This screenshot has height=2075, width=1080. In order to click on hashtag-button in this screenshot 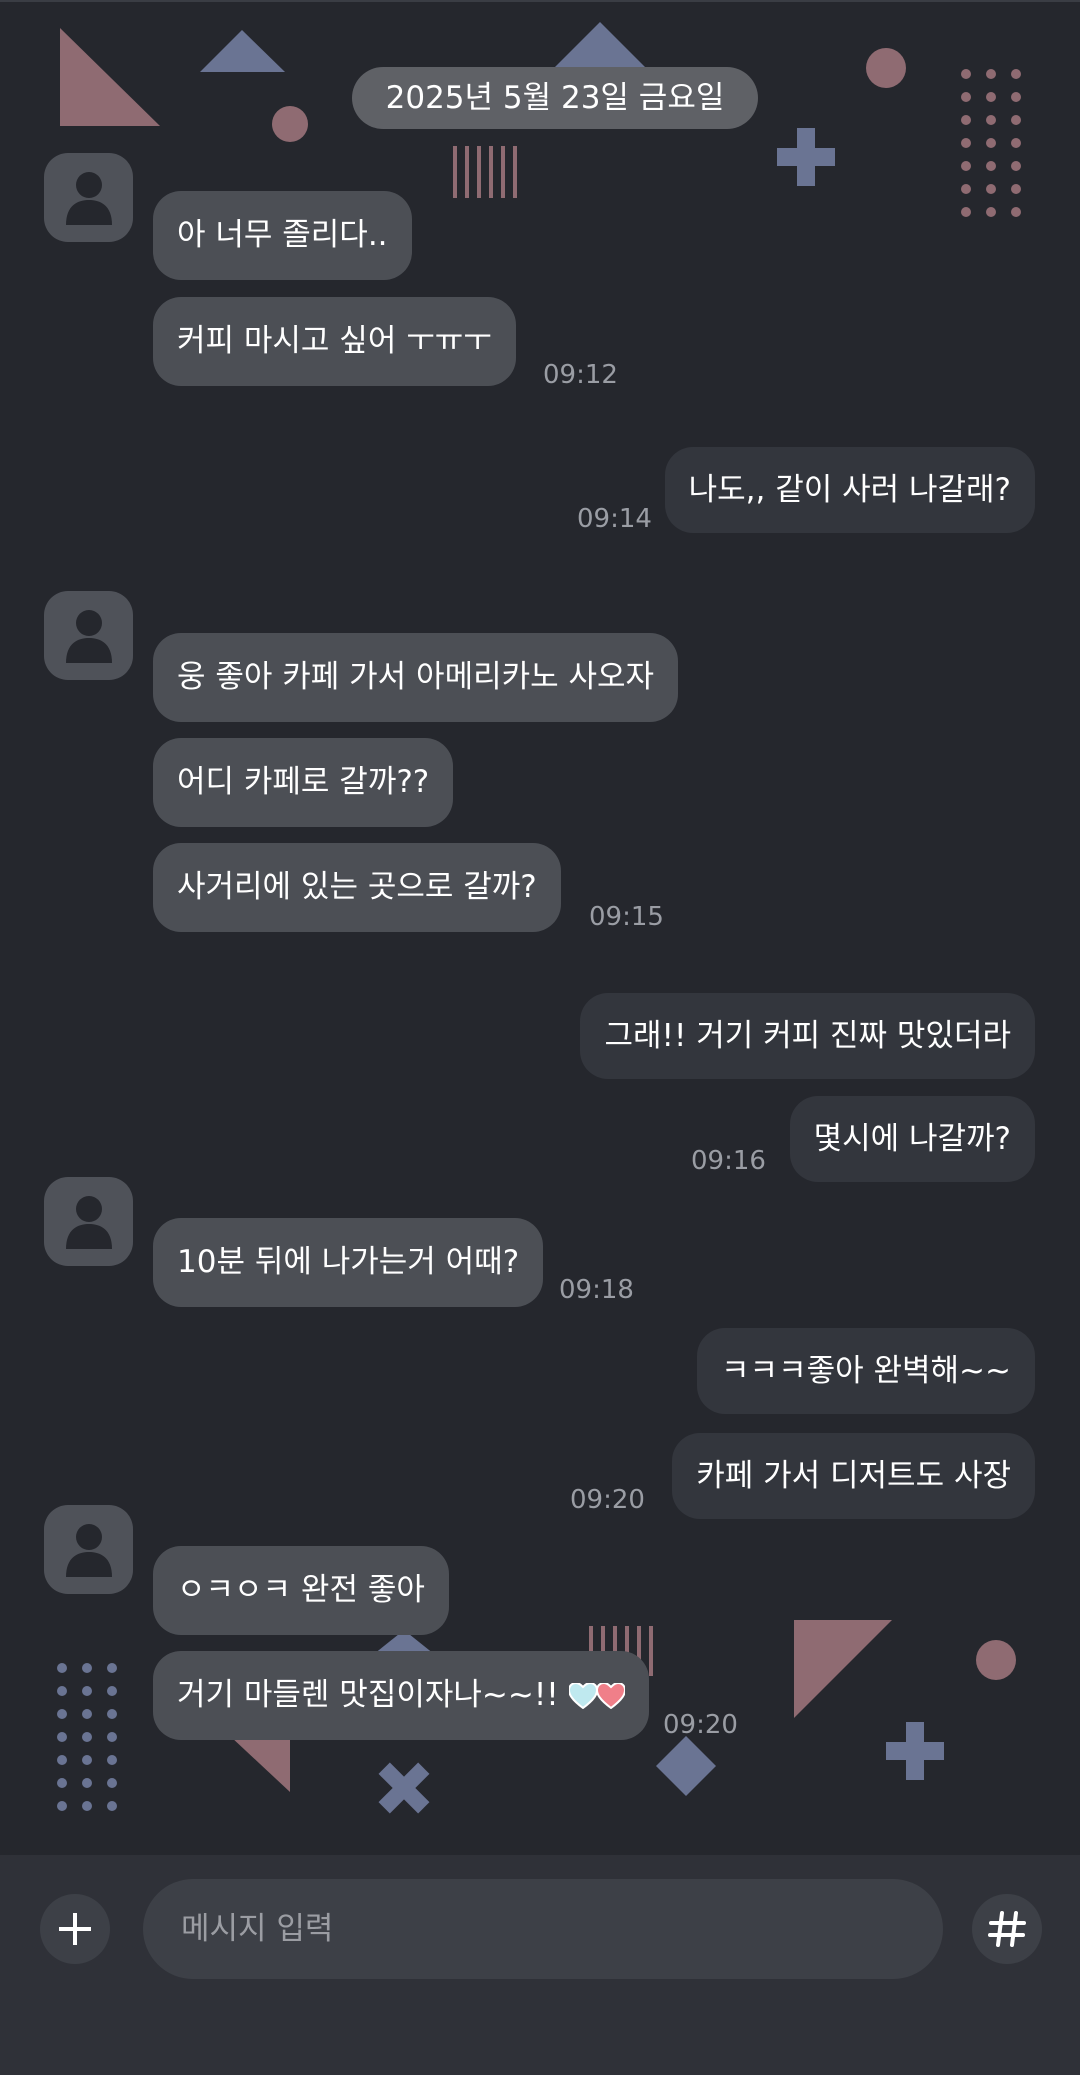, I will do `click(1007, 1929)`.